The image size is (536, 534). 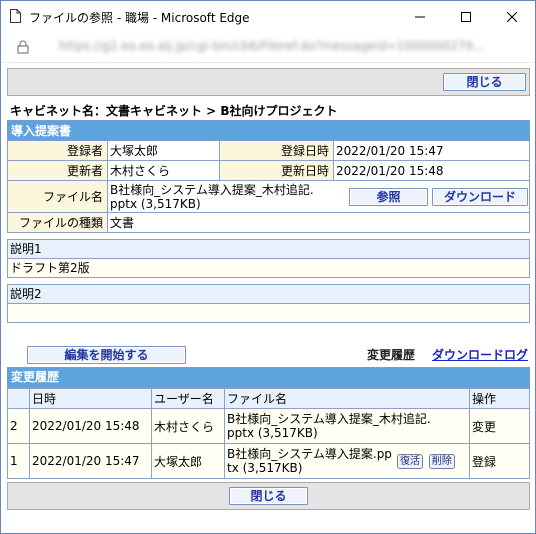 What do you see at coordinates (268, 355) in the screenshot?
I see `action-row: 編集を開始する 変更履歴 ダウンロードログ` at bounding box center [268, 355].